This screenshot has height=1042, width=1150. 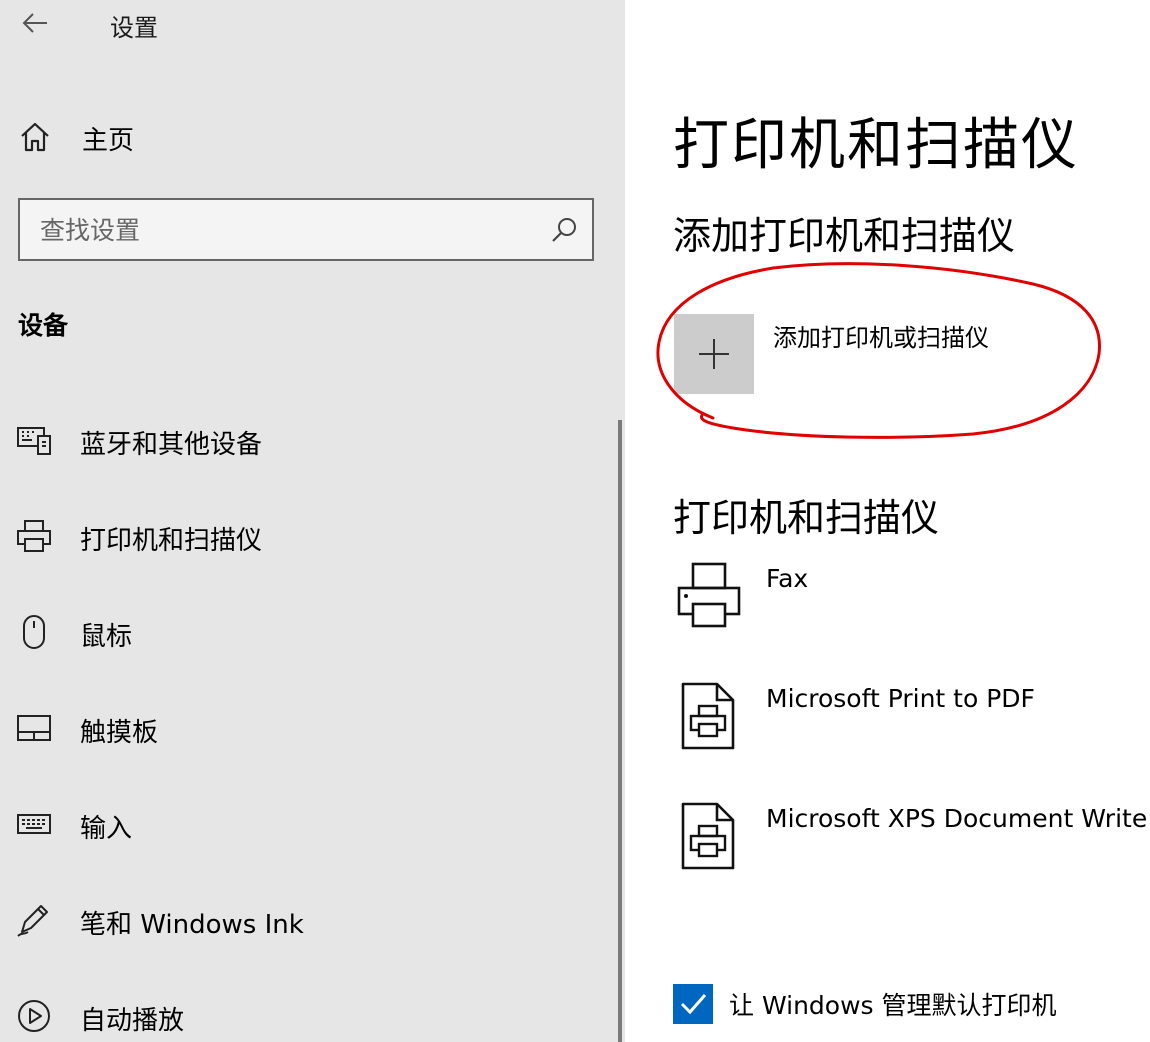 What do you see at coordinates (106, 829) in the screenshot?
I see `sidebar-item-label: 输入` at bounding box center [106, 829].